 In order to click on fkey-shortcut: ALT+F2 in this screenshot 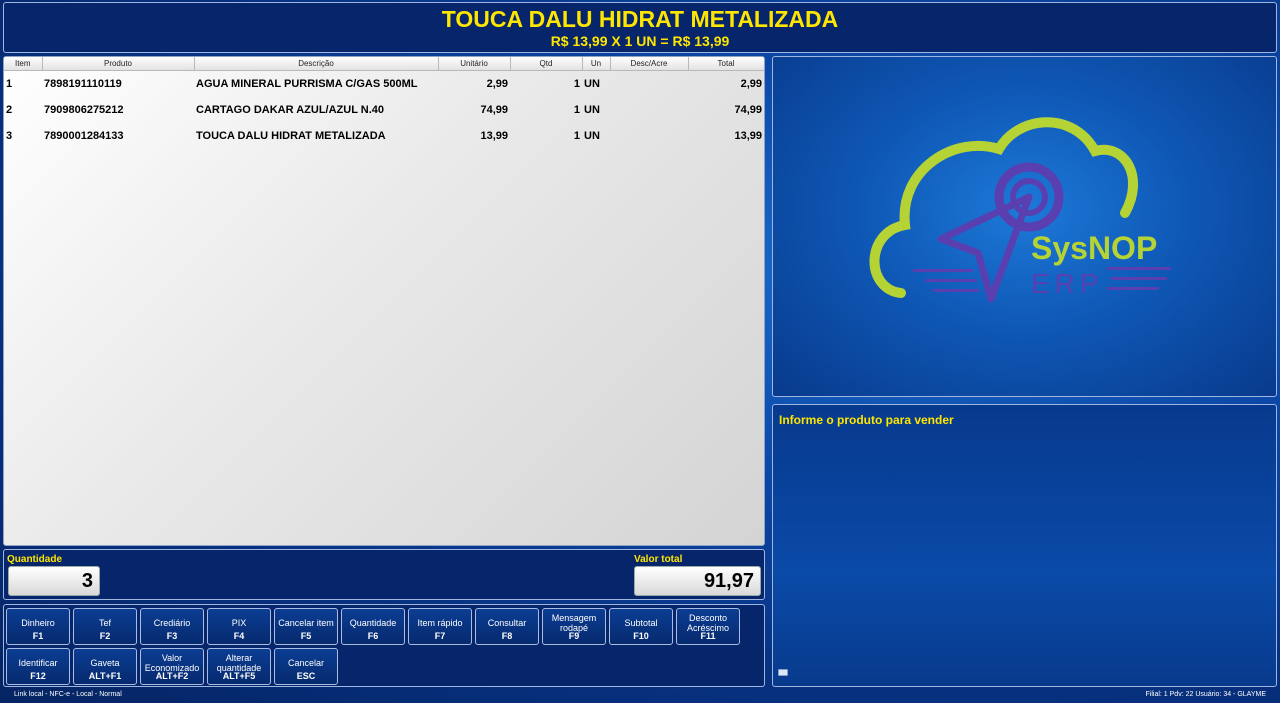, I will do `click(172, 676)`.